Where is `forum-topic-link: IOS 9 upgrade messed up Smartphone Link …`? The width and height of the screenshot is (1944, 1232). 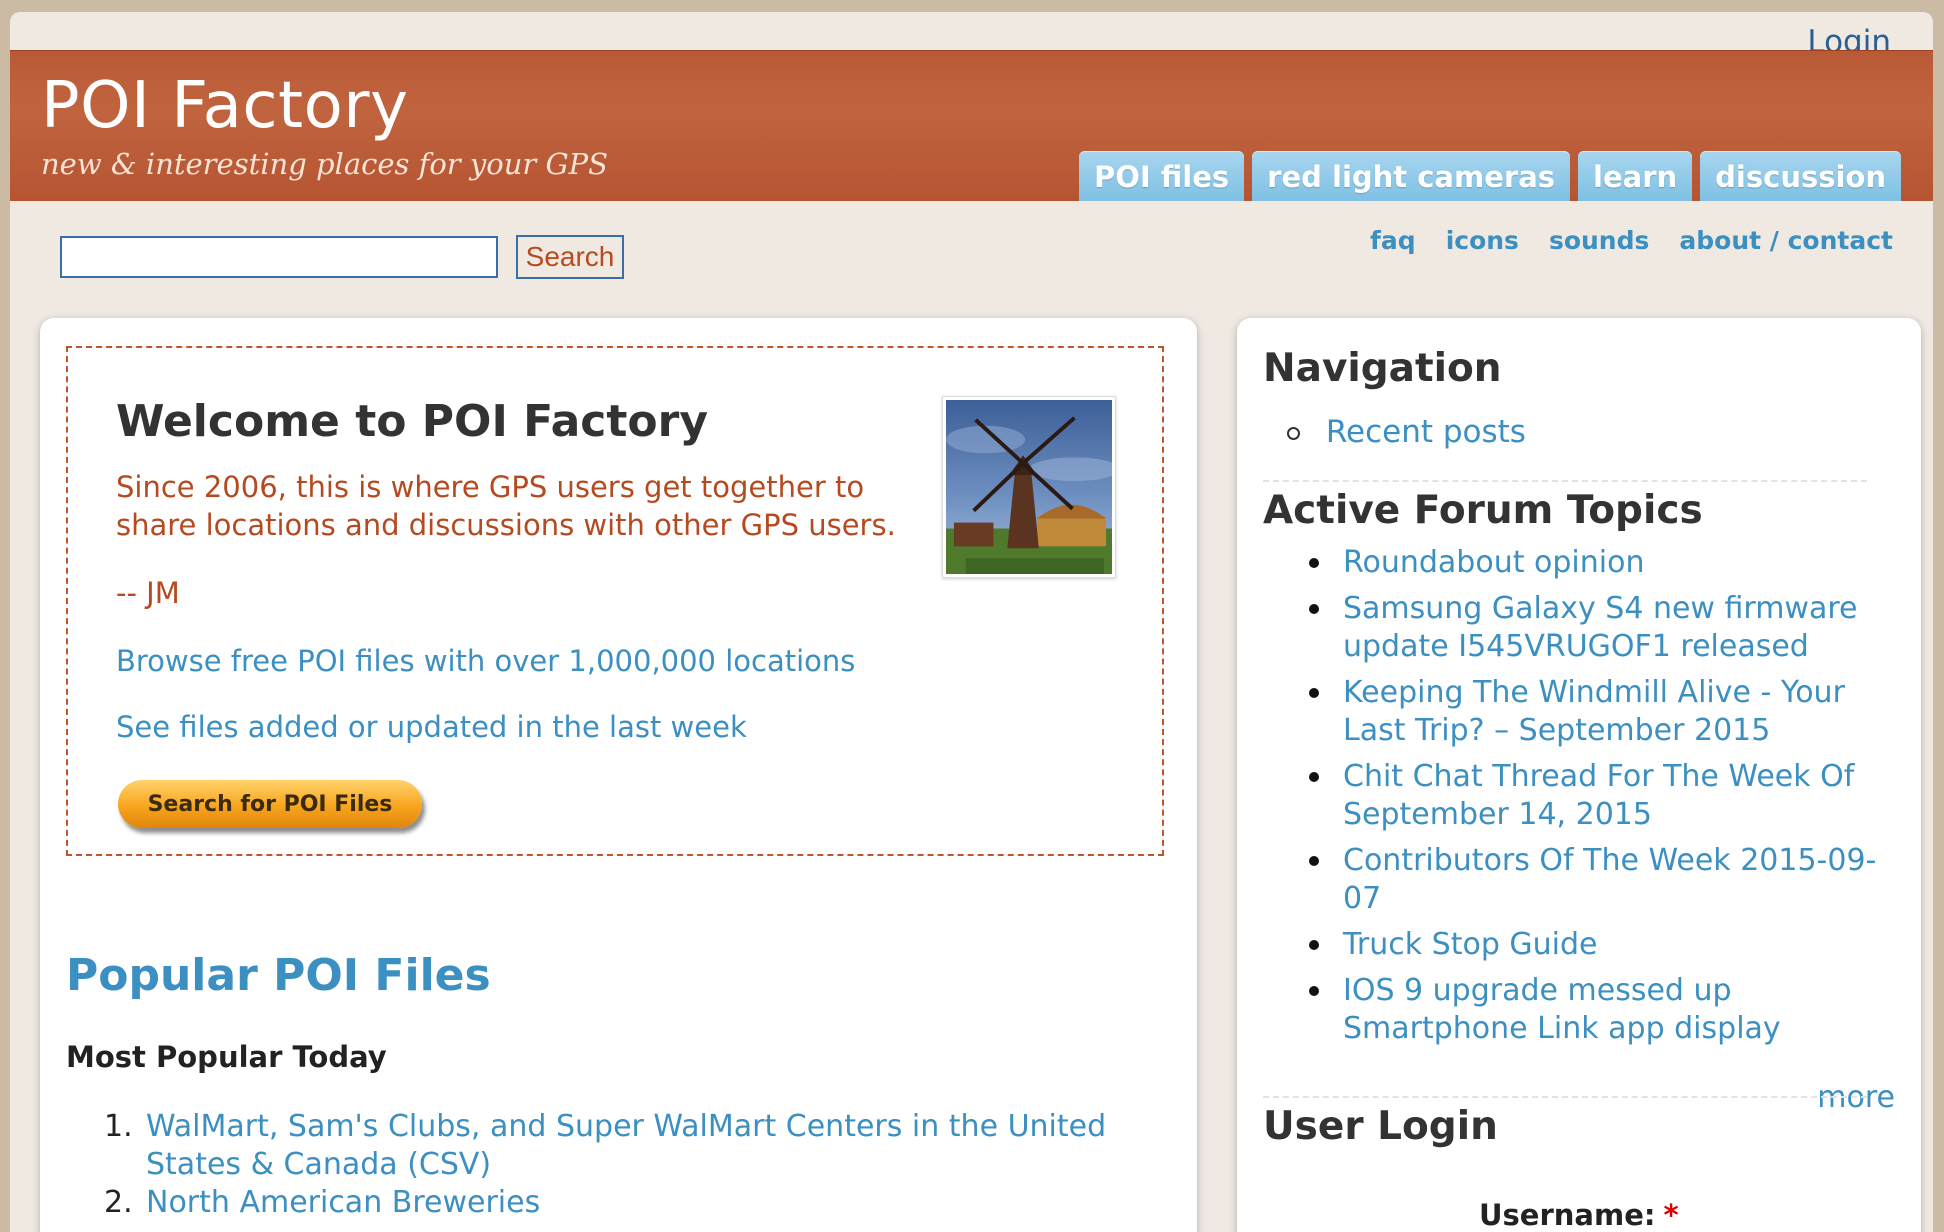
forum-topic-link: IOS 9 upgrade messed up Smartphone Link … is located at coordinates (1562, 1009).